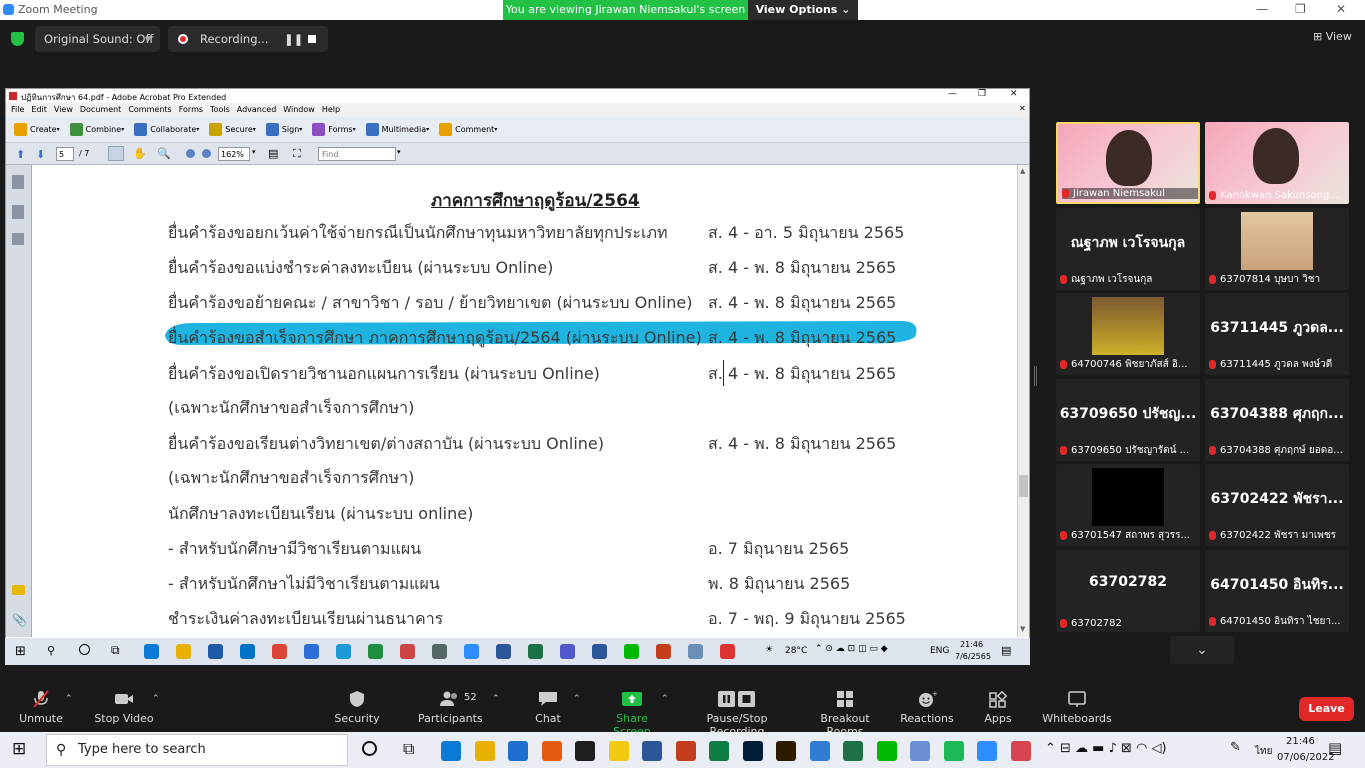 Image resolution: width=1365 pixels, height=768 pixels. Describe the element at coordinates (1023, 401) in the screenshot. I see `document-scrollbar: ▲ ▼` at that location.